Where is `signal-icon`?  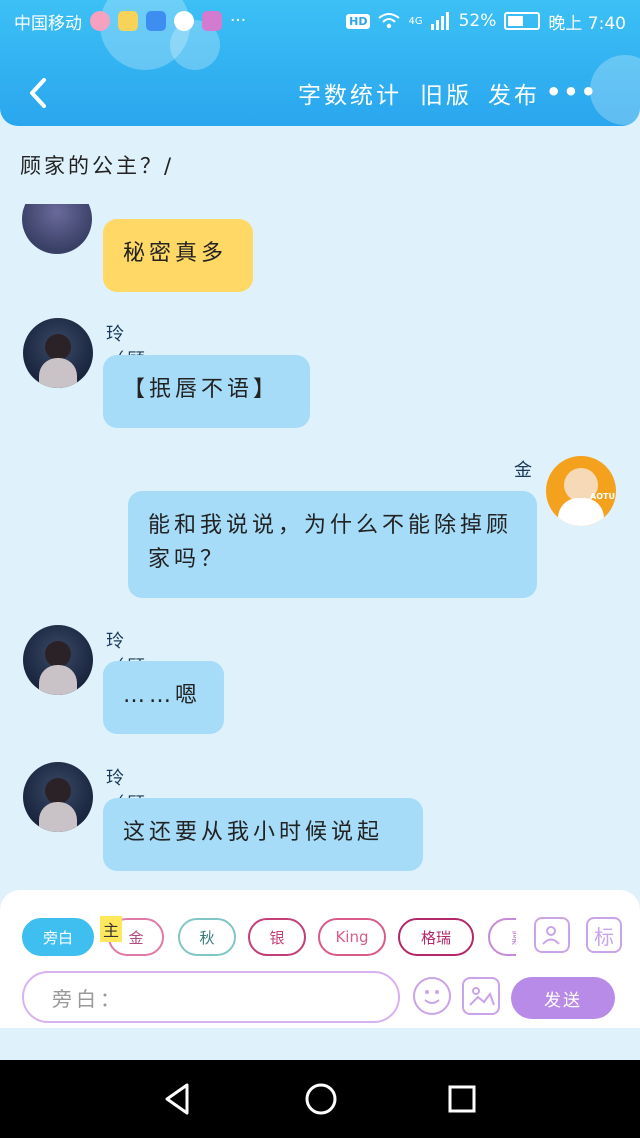 signal-icon is located at coordinates (439, 21).